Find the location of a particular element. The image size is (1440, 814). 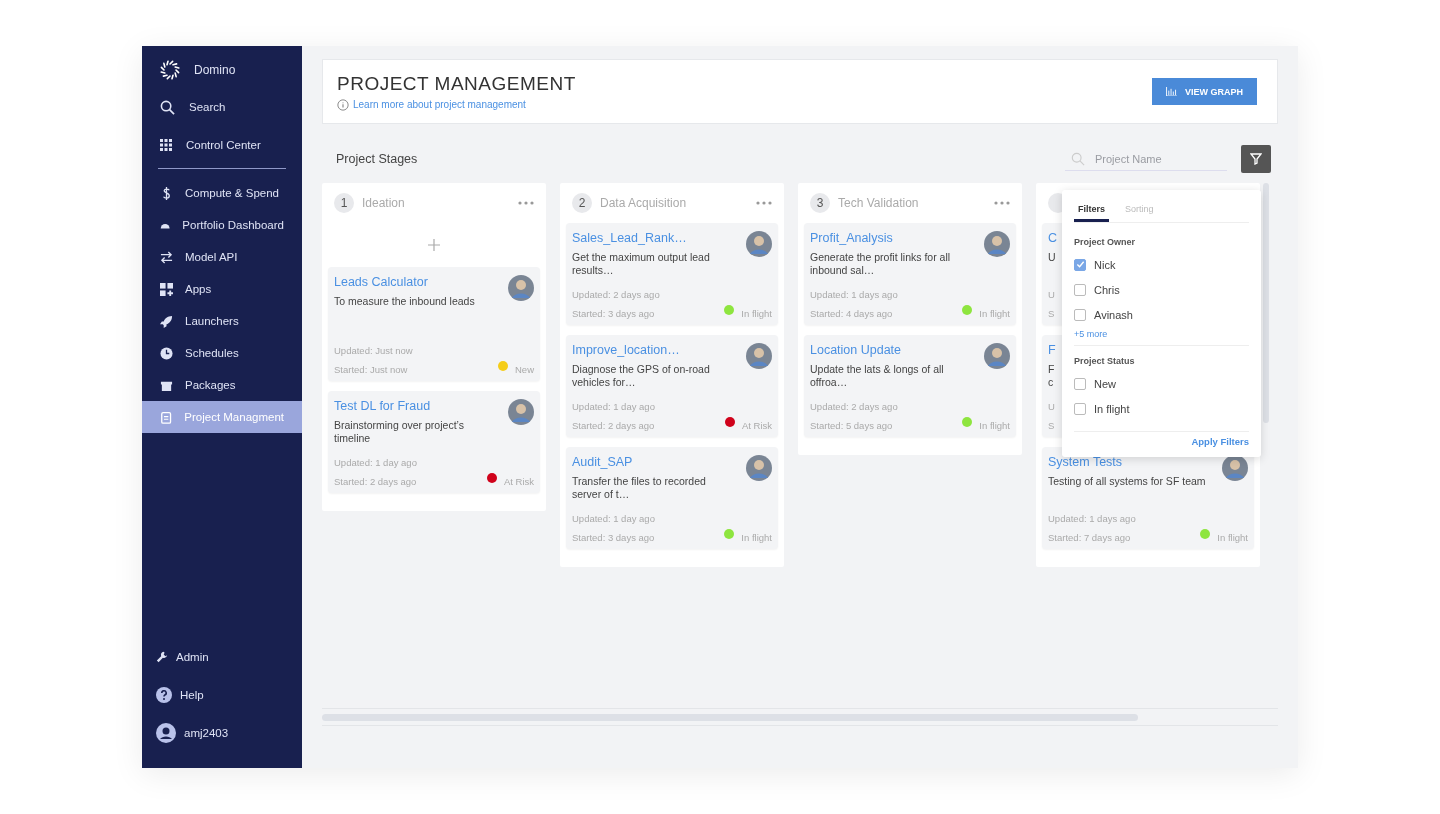

project-card: Leads Calculator To measure the inbound leads Updated: Just now Started: Just now New is located at coordinates (434, 324).